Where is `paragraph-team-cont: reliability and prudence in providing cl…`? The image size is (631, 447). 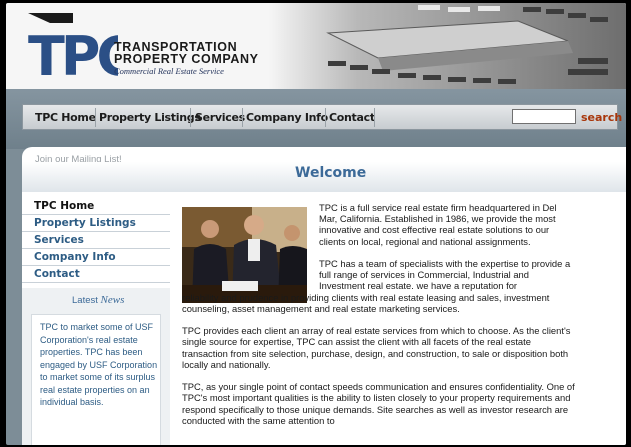
paragraph-team-cont: reliability and prudence in providing cl… is located at coordinates (366, 302).